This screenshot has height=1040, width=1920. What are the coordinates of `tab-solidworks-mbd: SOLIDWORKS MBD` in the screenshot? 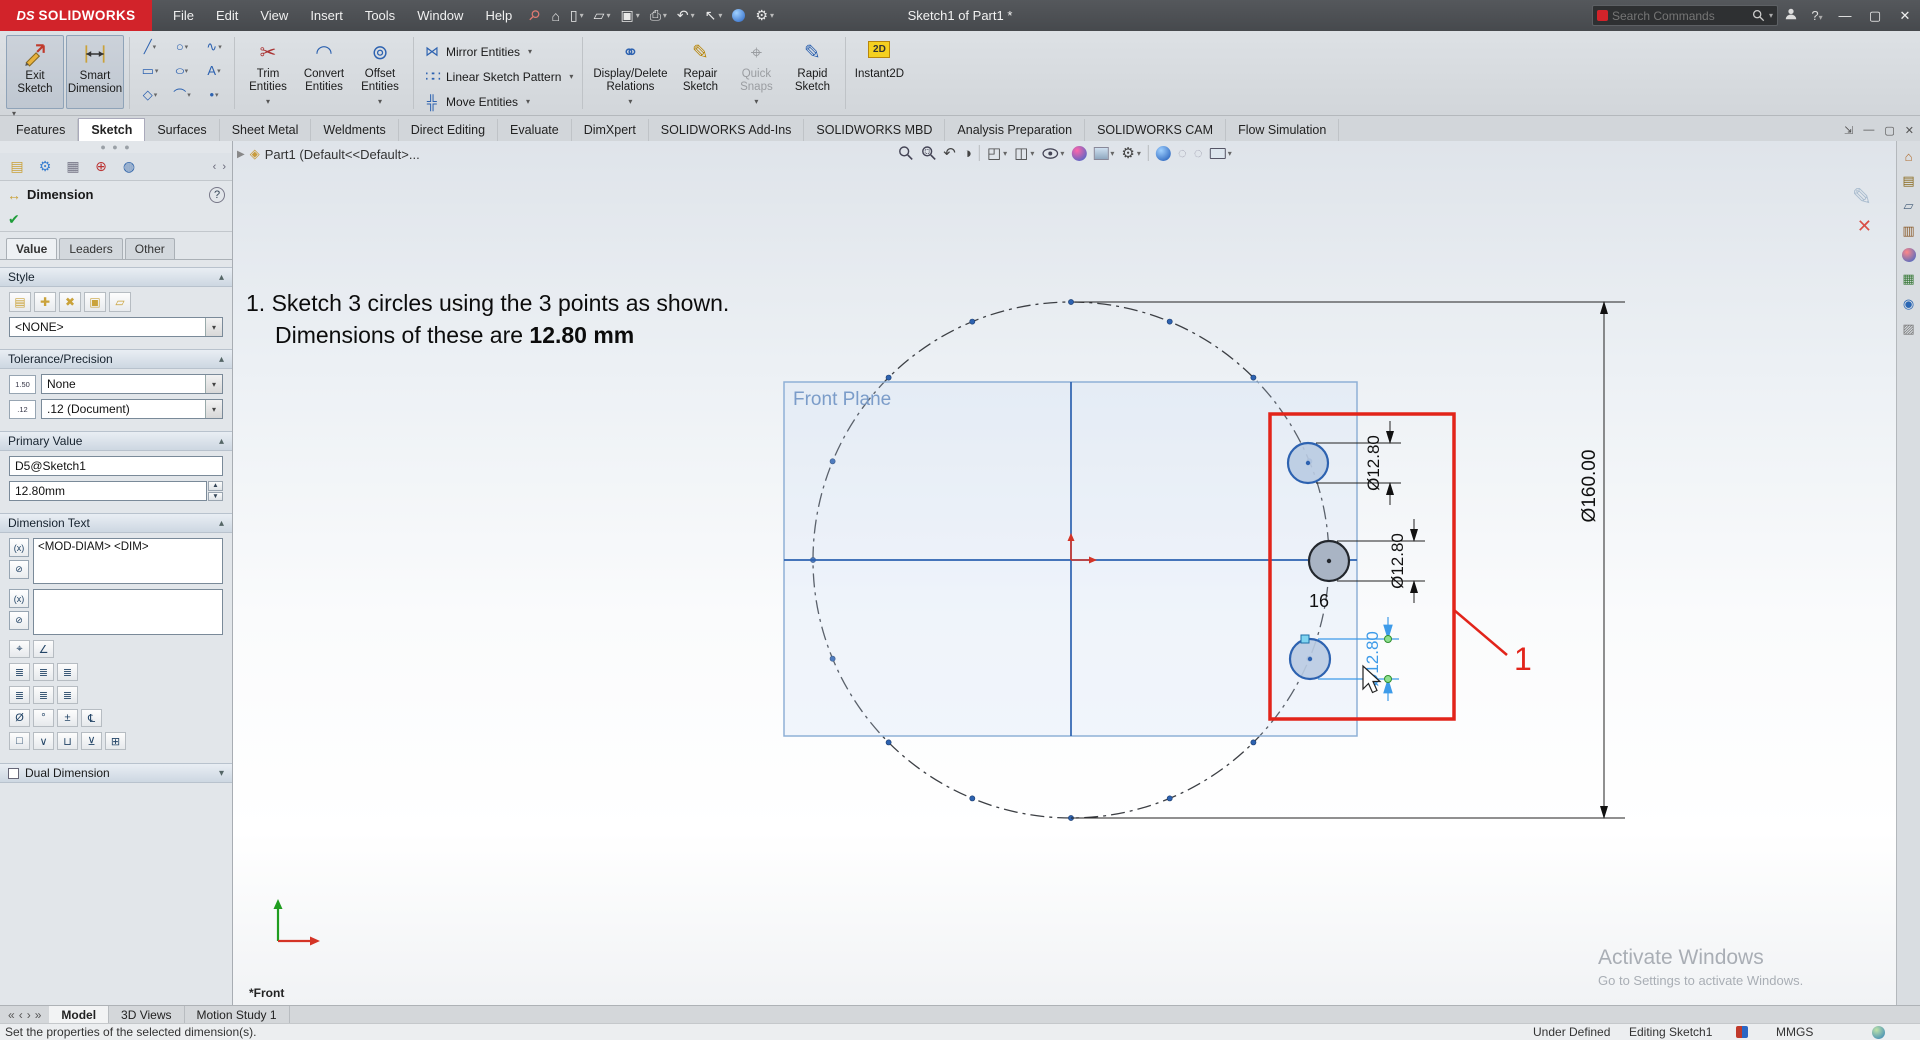 It's located at (875, 130).